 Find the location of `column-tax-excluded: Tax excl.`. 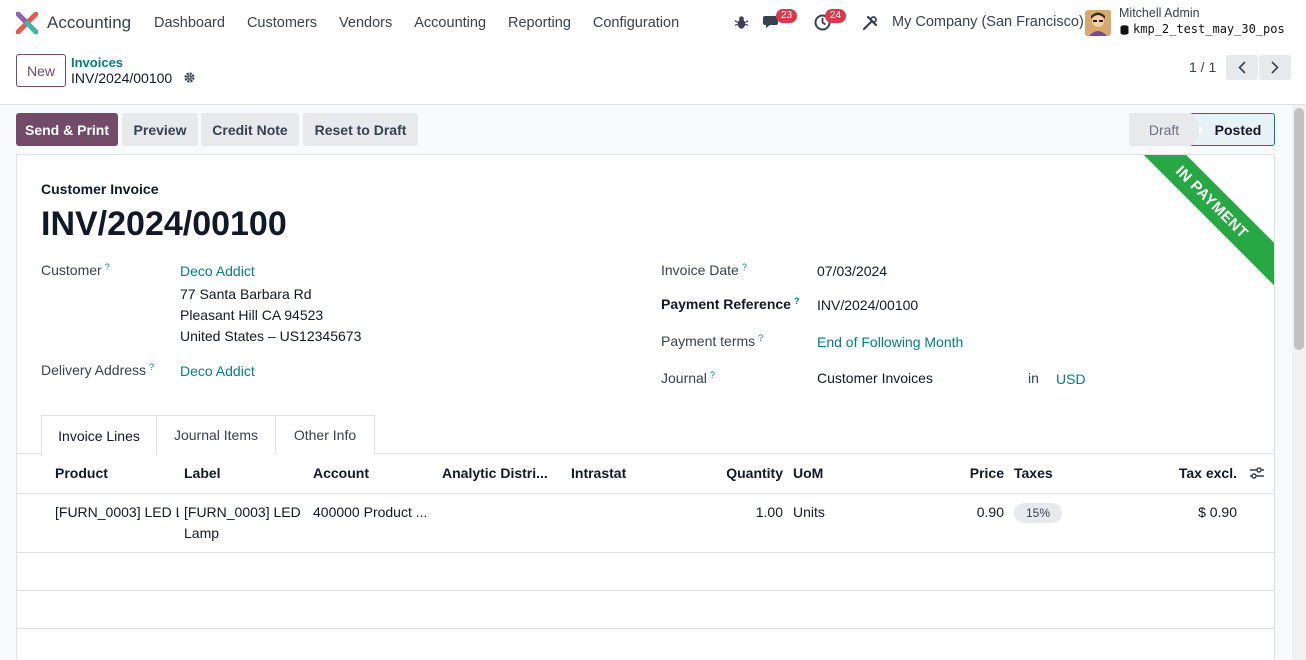

column-tax-excluded: Tax excl. is located at coordinates (1187, 473).